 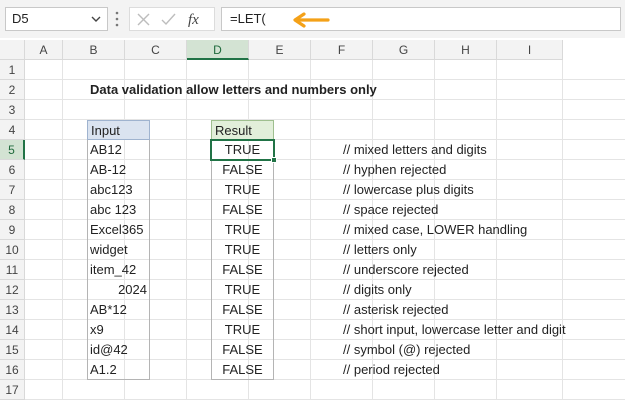 I want to click on row-header-17: 17, so click(x=12, y=390).